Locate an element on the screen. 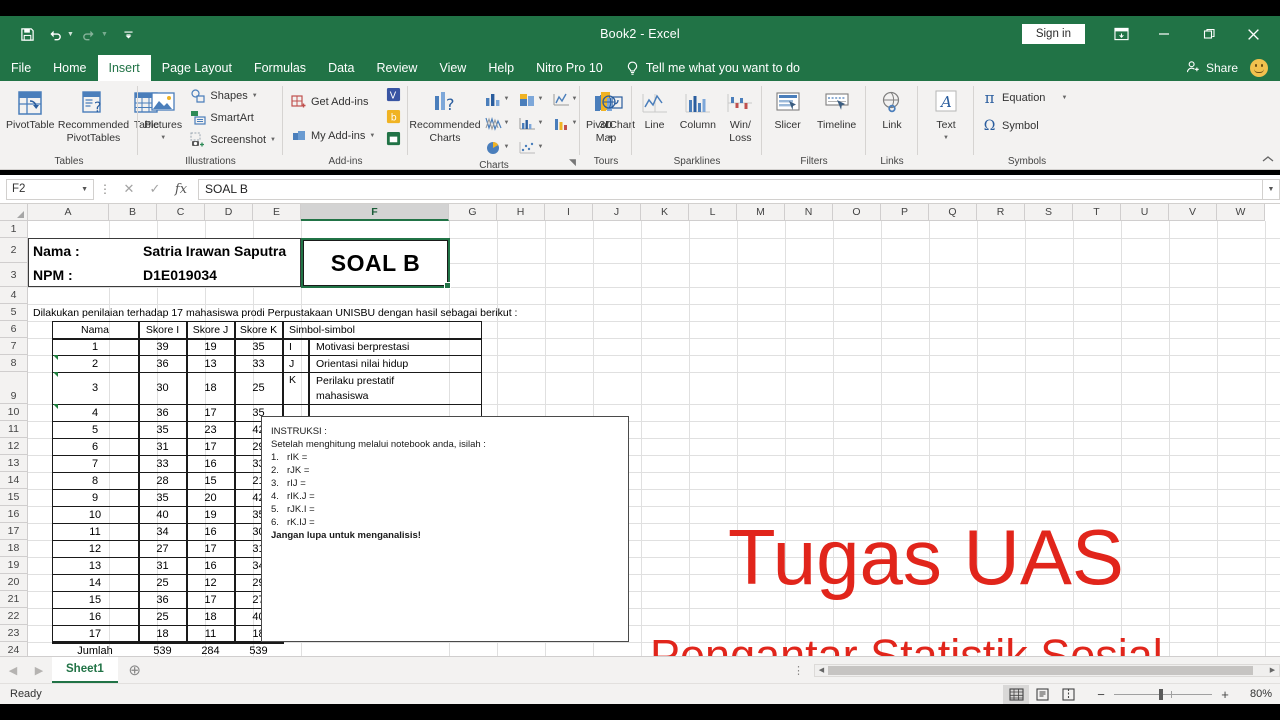 The image size is (1280, 720). table-cell-i: 35 is located at coordinates (162, 429).